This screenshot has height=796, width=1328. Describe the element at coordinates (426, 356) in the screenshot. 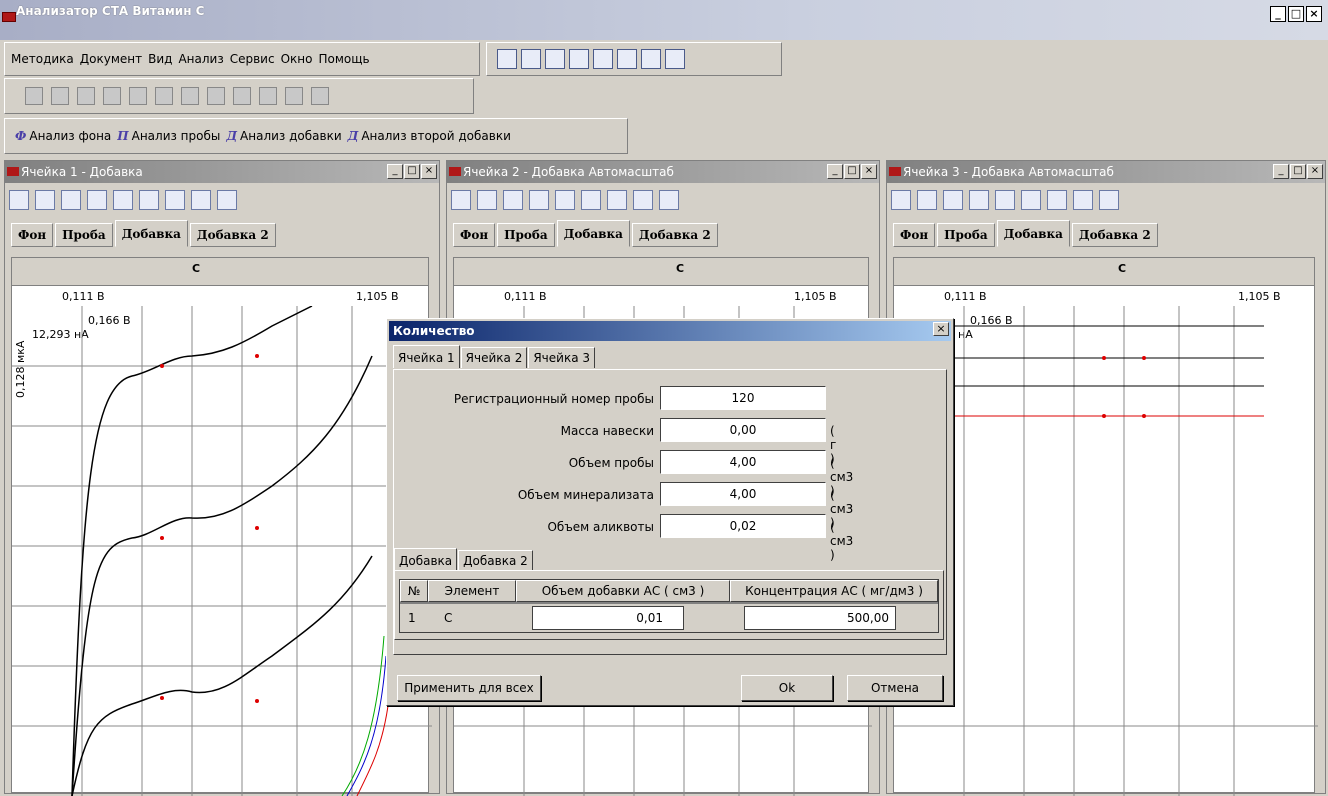

I see `tab-cell-1: Ячейка 1` at that location.